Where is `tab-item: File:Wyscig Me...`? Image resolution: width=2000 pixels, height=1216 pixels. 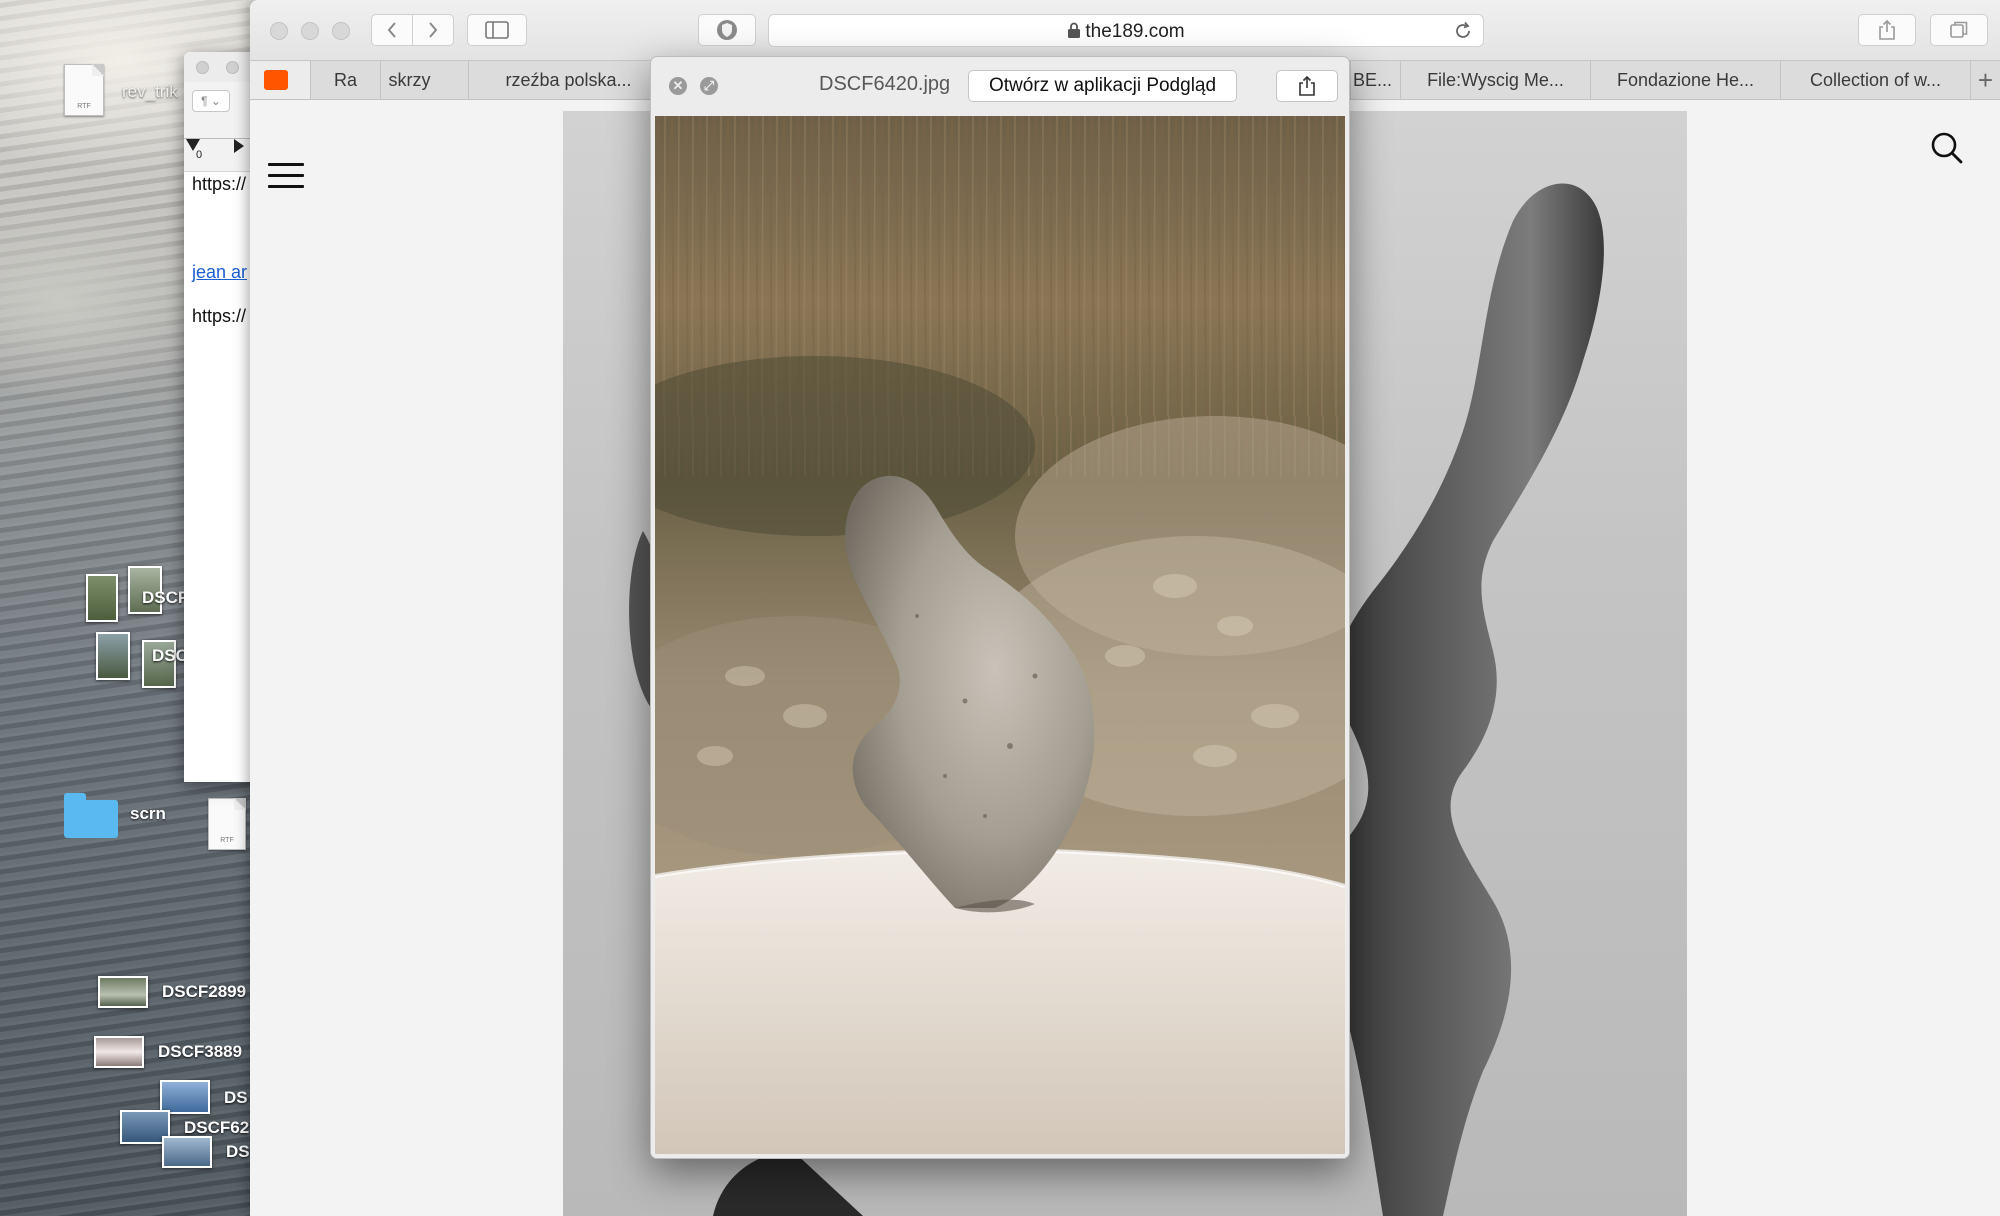
tab-item: File:Wyscig Me... is located at coordinates (1495, 80).